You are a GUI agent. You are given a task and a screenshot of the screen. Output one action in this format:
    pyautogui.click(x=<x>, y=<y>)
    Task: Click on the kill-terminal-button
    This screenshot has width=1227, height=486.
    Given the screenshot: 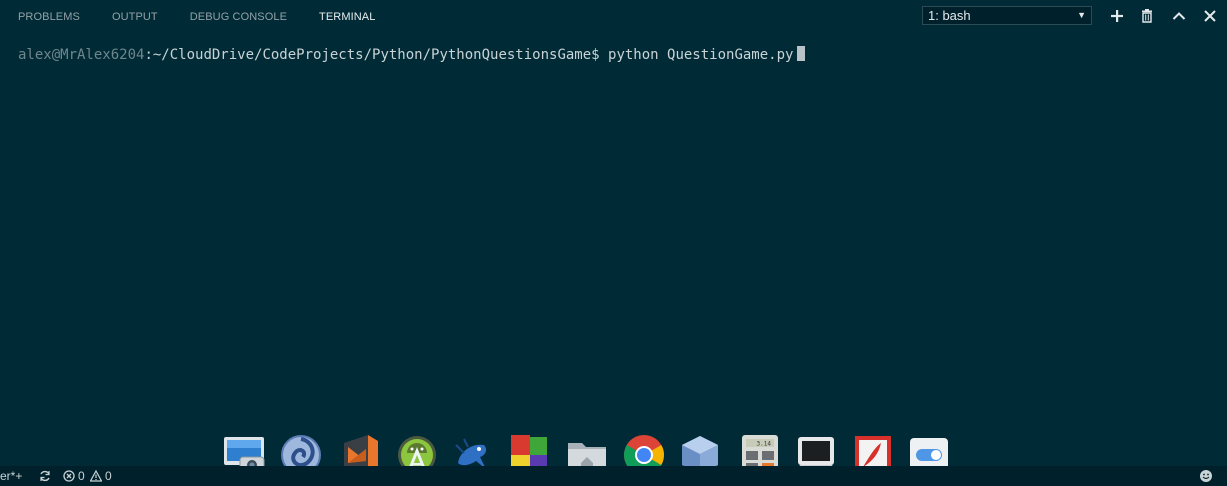 What is the action you would take?
    pyautogui.click(x=1147, y=16)
    